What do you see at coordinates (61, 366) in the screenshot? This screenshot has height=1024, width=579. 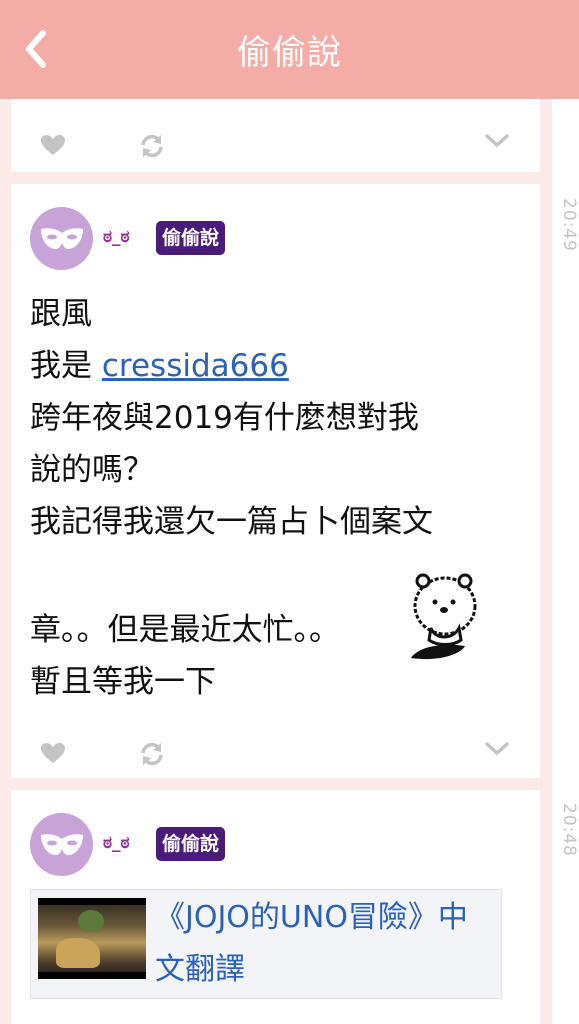 I see `post-line-text: 我是` at bounding box center [61, 366].